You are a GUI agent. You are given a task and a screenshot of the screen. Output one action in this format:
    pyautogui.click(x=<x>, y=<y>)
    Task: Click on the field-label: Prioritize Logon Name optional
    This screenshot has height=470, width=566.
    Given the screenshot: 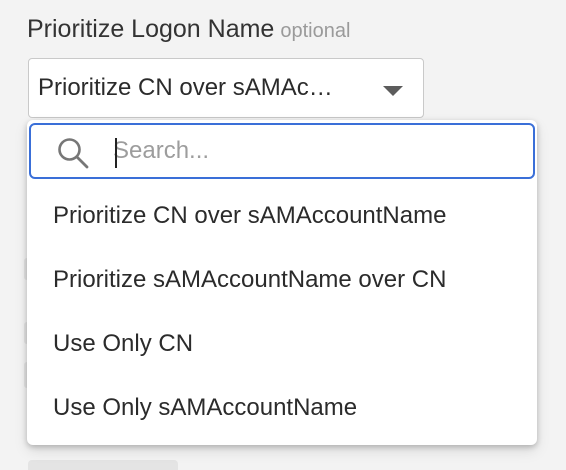 What is the action you would take?
    pyautogui.click(x=188, y=30)
    